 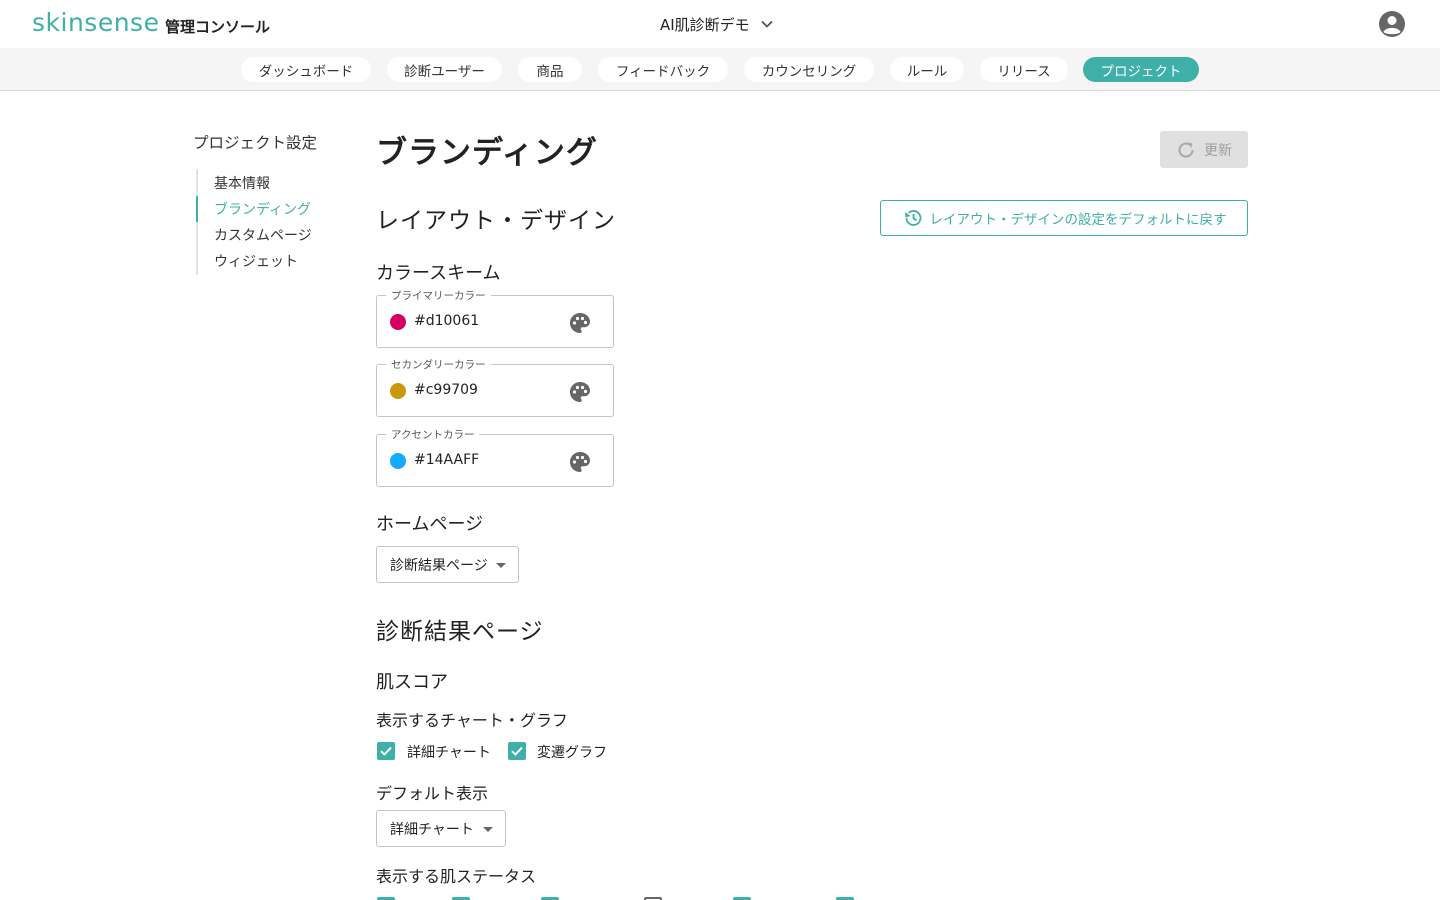 What do you see at coordinates (705, 24) in the screenshot?
I see `project-name: AI肌診断デモ` at bounding box center [705, 24].